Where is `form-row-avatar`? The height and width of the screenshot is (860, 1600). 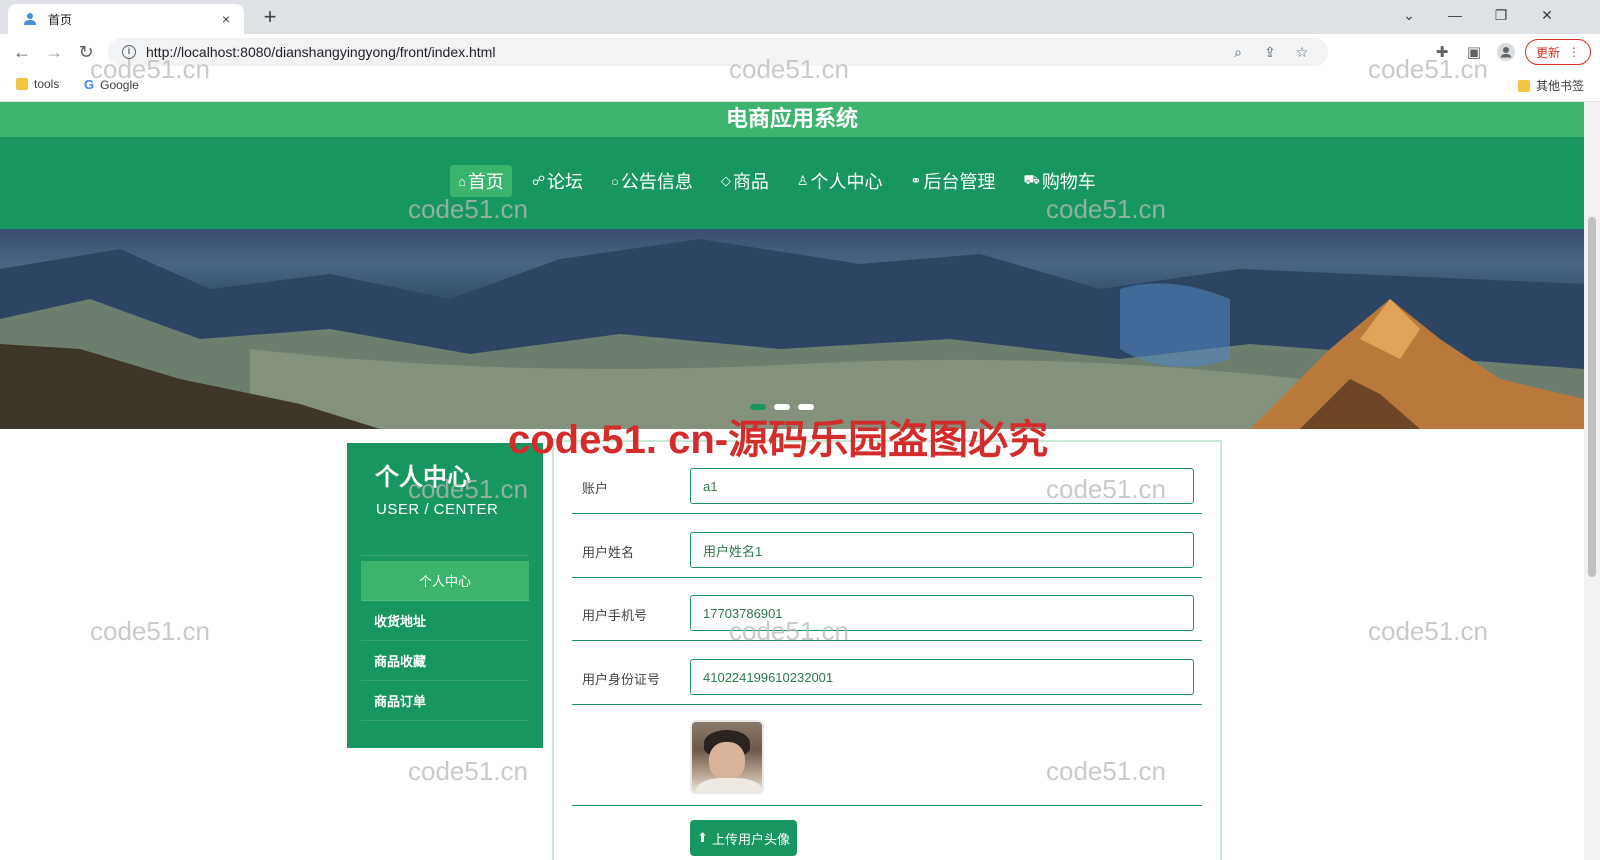 form-row-avatar is located at coordinates (887, 755).